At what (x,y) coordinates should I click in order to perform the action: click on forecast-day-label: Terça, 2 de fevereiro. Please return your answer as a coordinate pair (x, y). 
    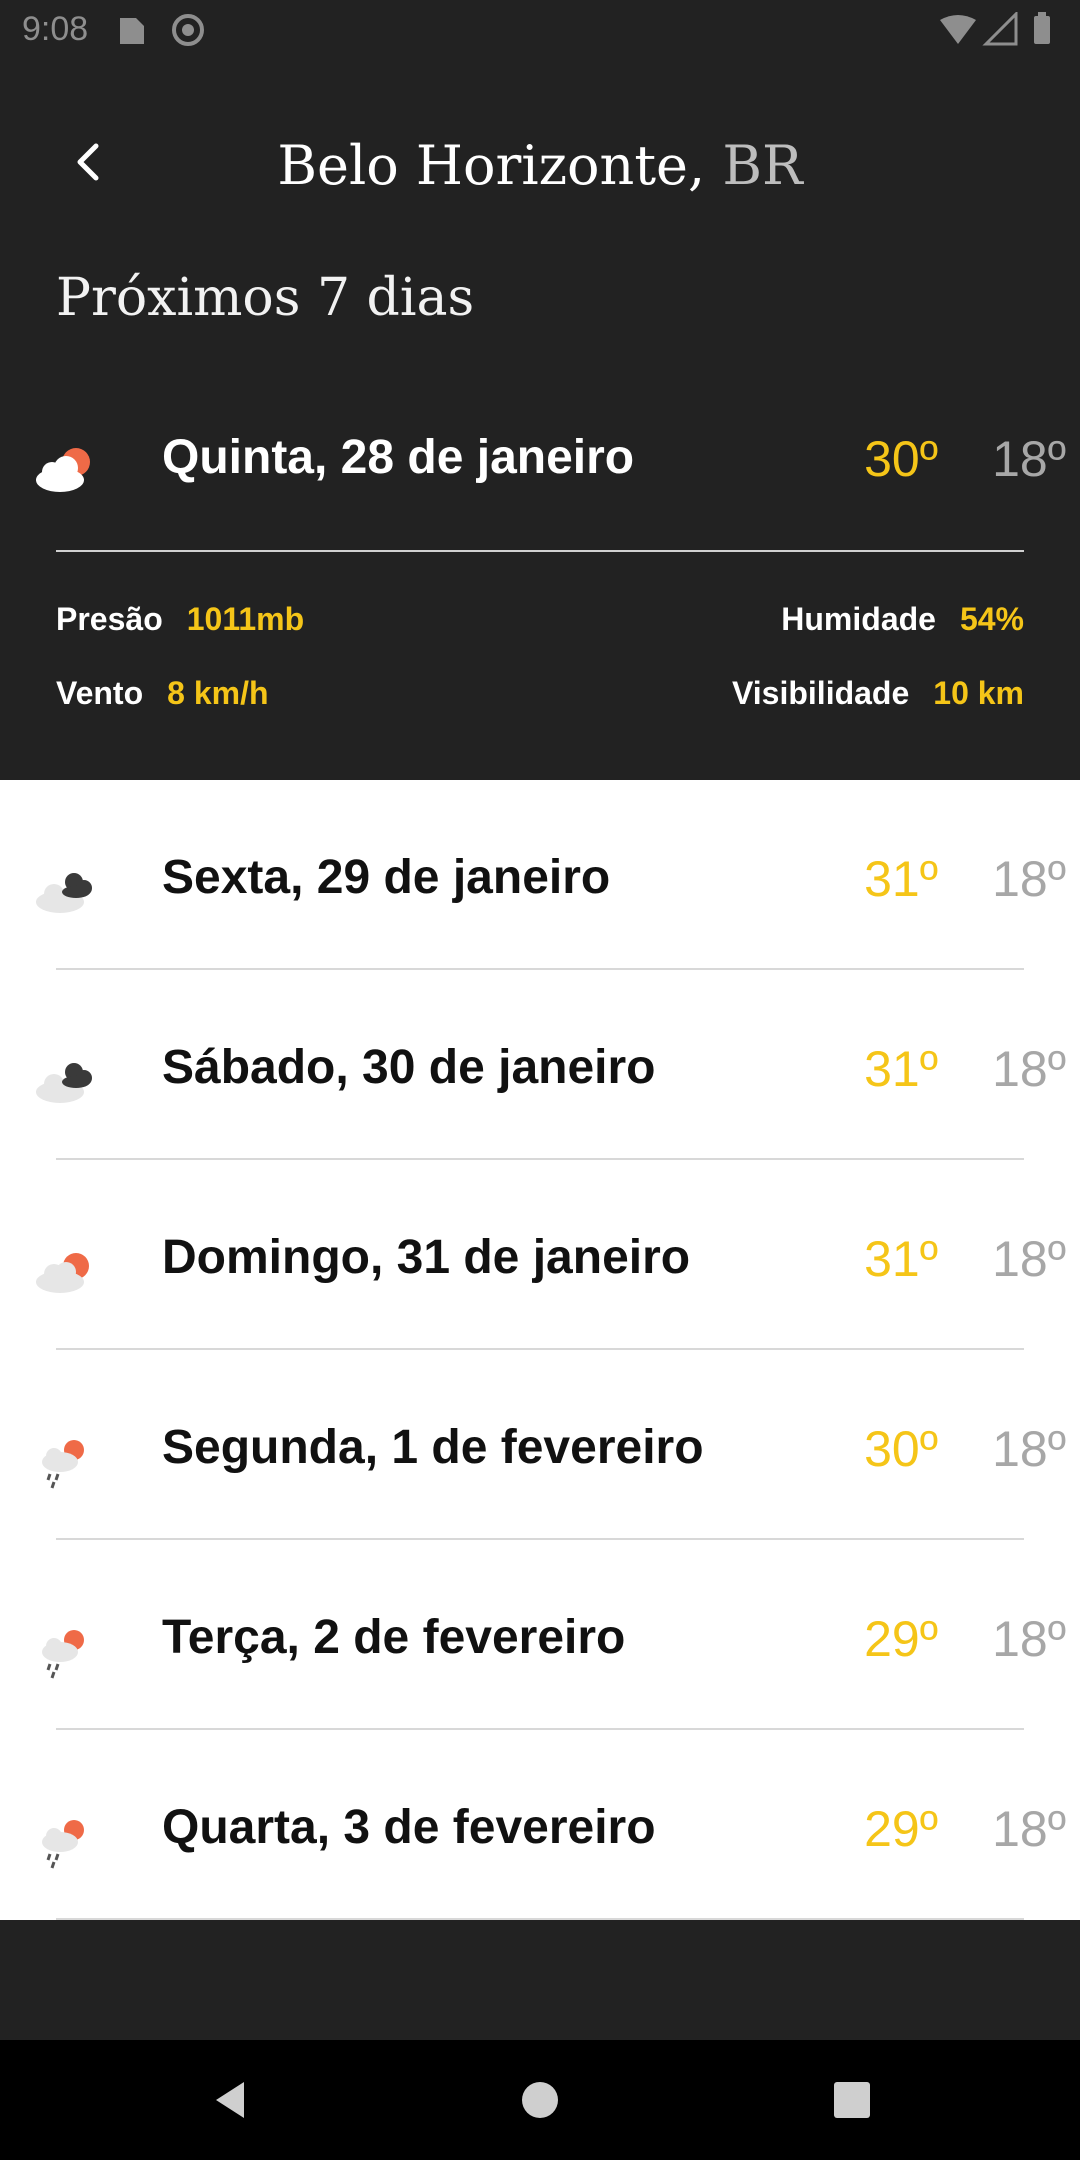
    Looking at the image, I should click on (394, 1637).